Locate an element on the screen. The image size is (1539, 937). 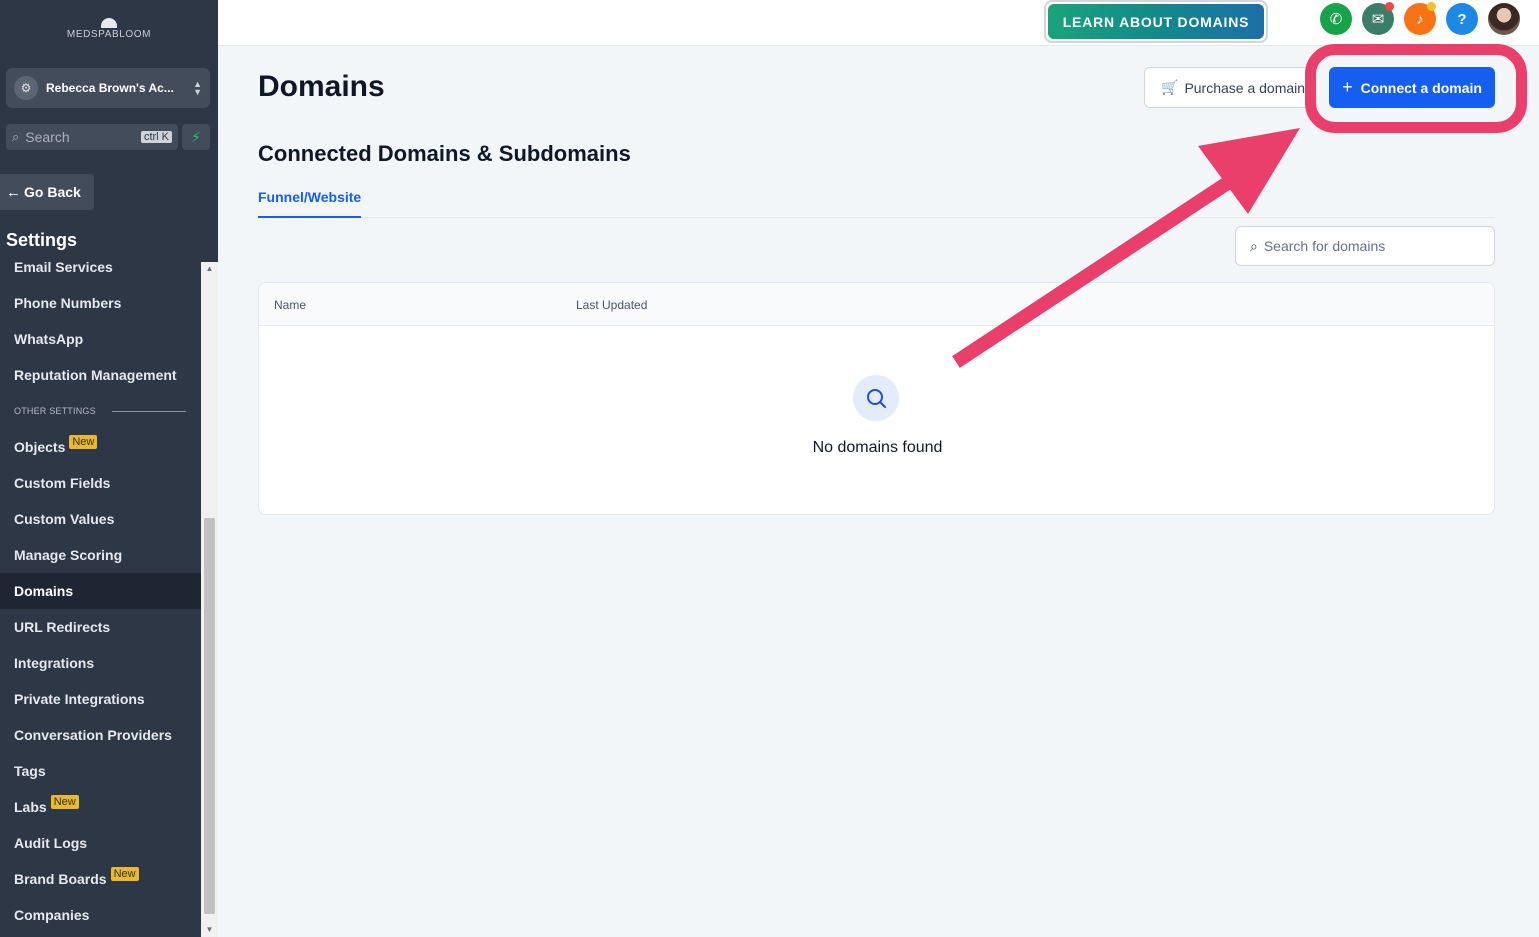
search-shortcut: ctrl K is located at coordinates (156, 137).